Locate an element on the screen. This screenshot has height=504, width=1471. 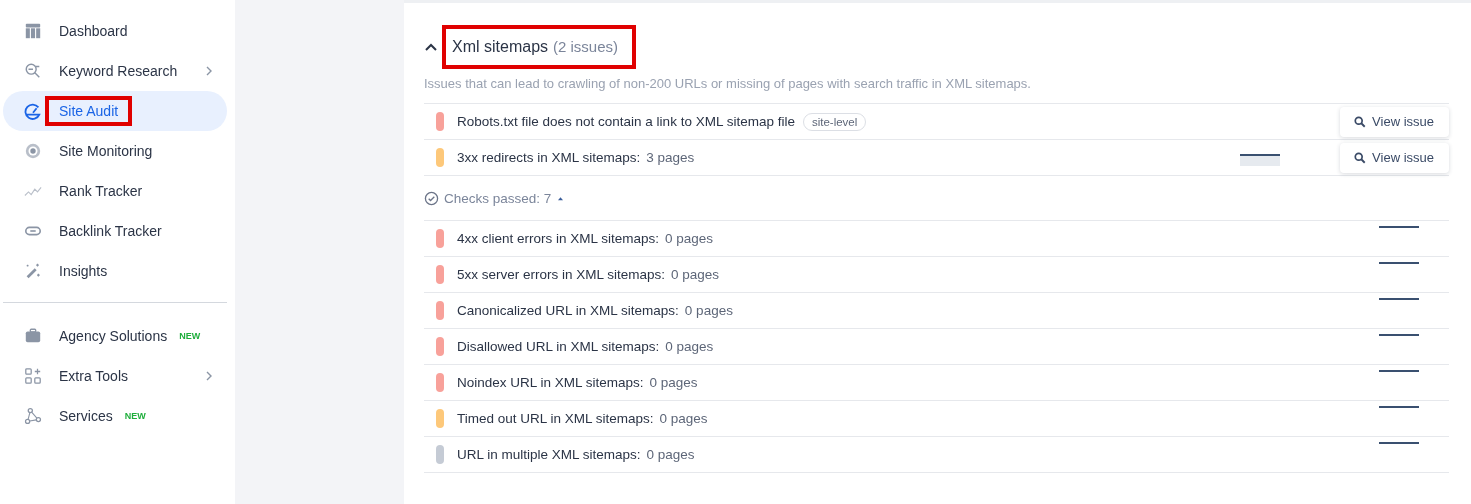
nav-label: Services is located at coordinates (86, 416).